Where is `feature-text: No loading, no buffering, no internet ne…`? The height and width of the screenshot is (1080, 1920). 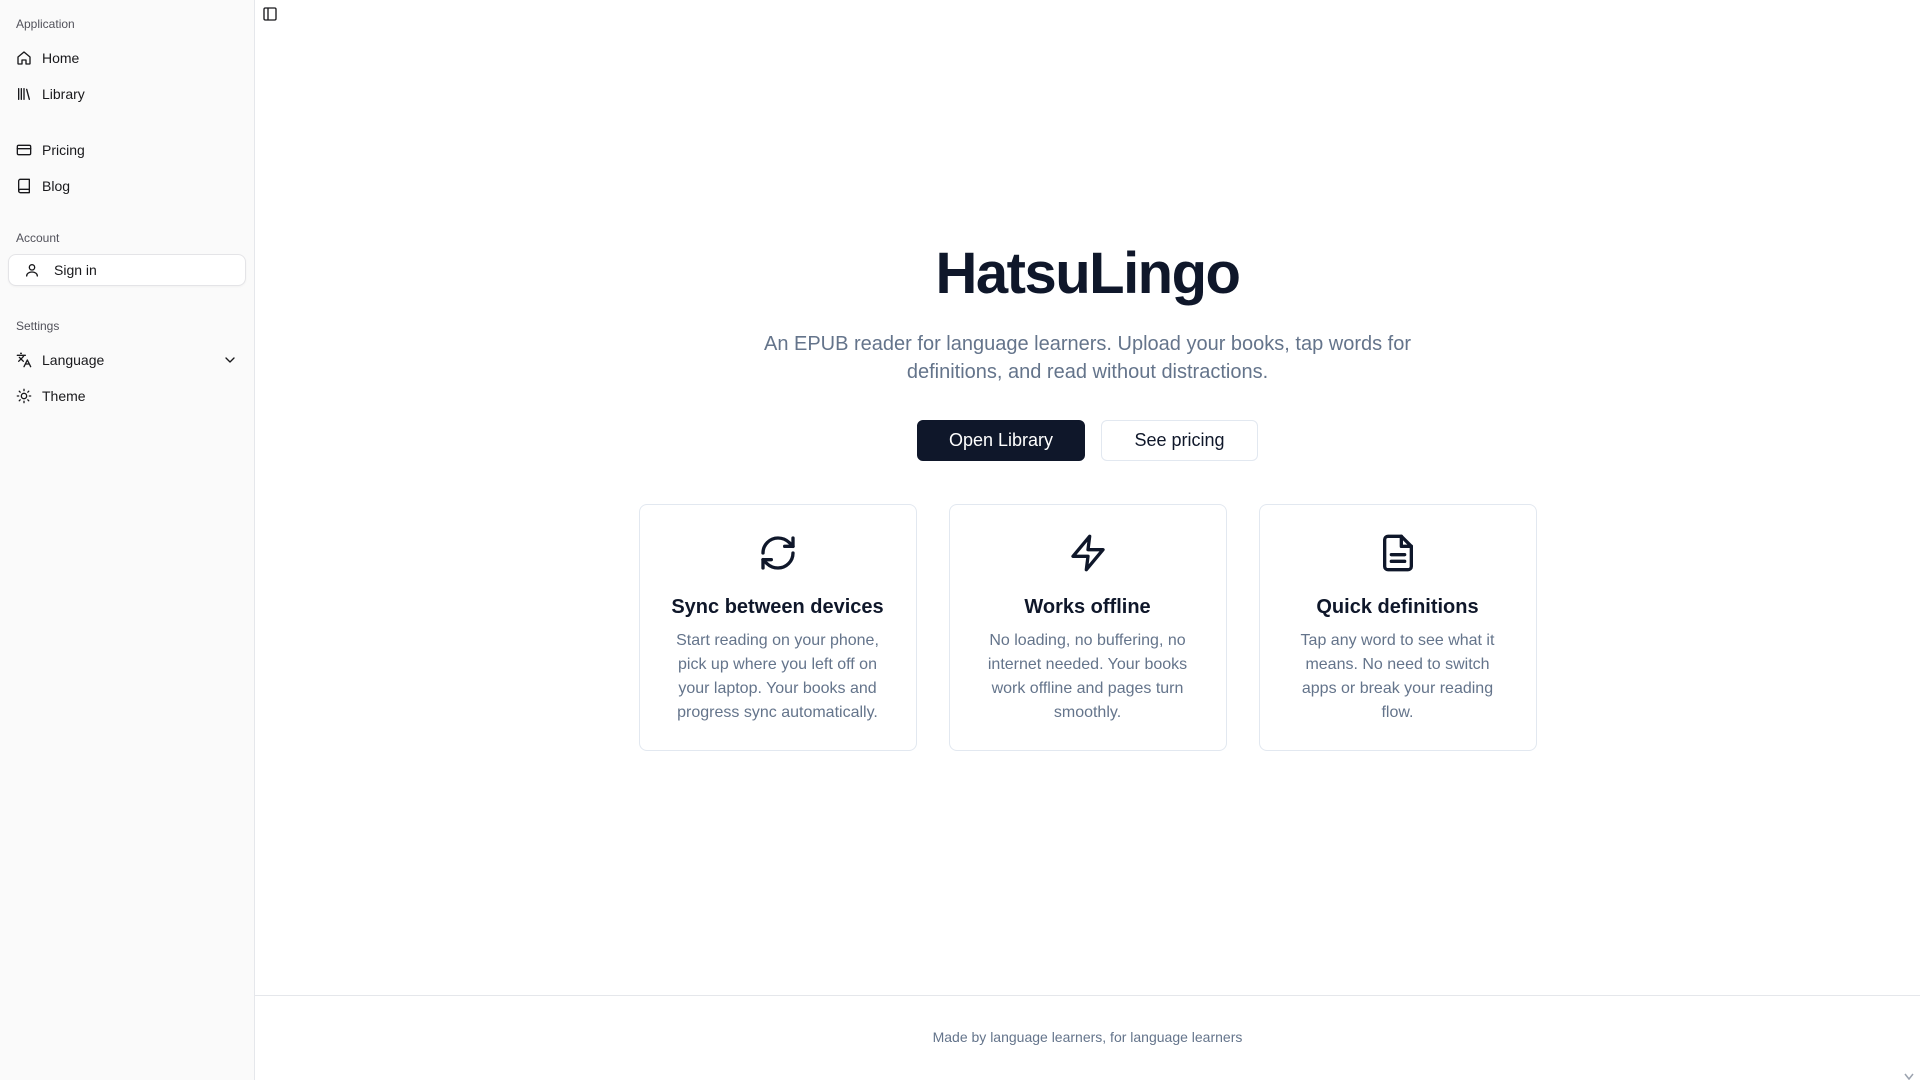 feature-text: No loading, no buffering, no internet ne… is located at coordinates (1087, 676).